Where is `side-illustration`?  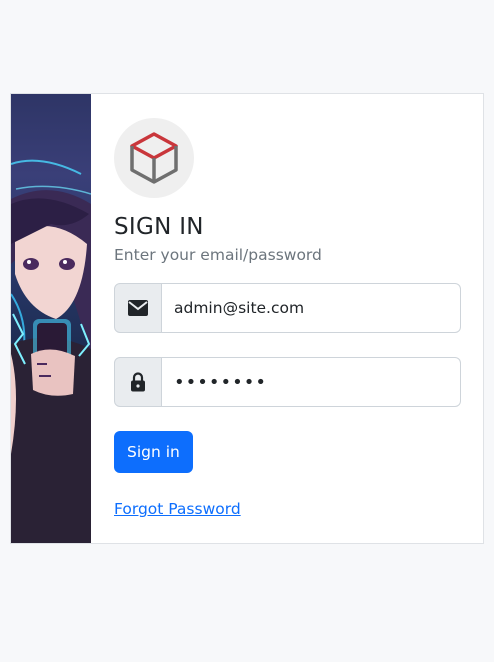
side-illustration is located at coordinates (51, 318).